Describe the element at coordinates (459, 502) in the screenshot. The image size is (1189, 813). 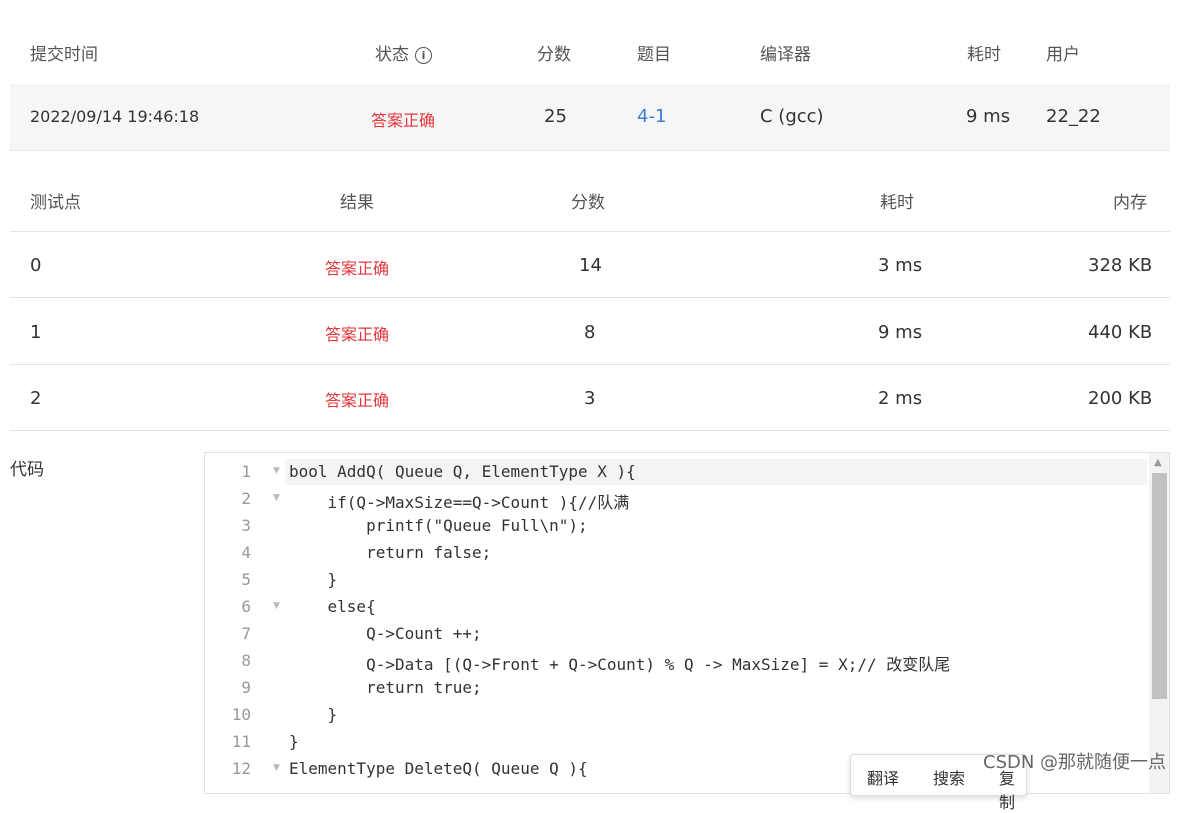
I see `code-line: if(Q->MaxSize==Q->Count ){//队满` at that location.